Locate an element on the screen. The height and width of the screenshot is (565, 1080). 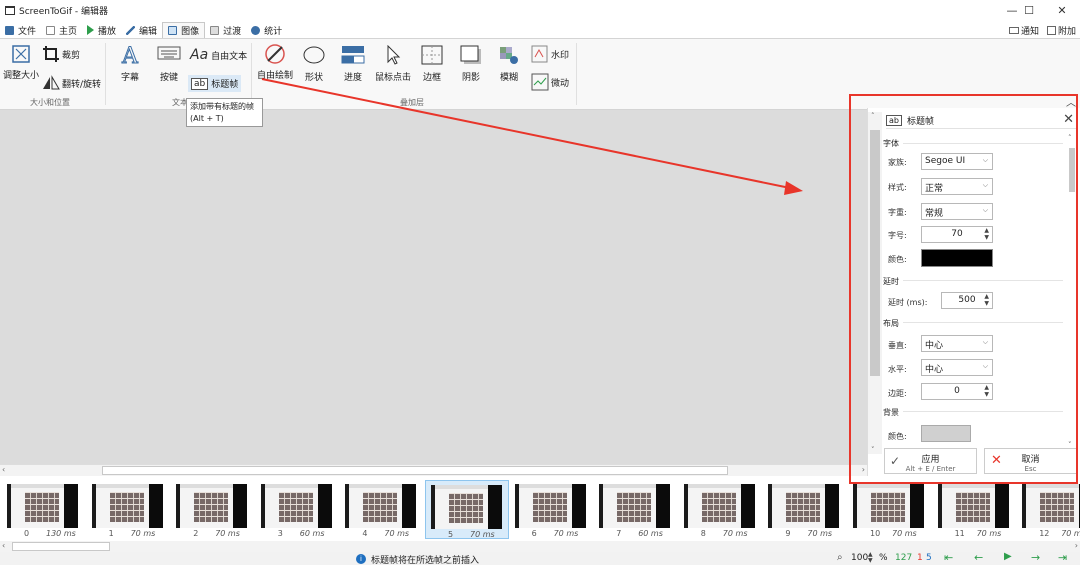
cursor-icon is located at coordinates (394, 54).